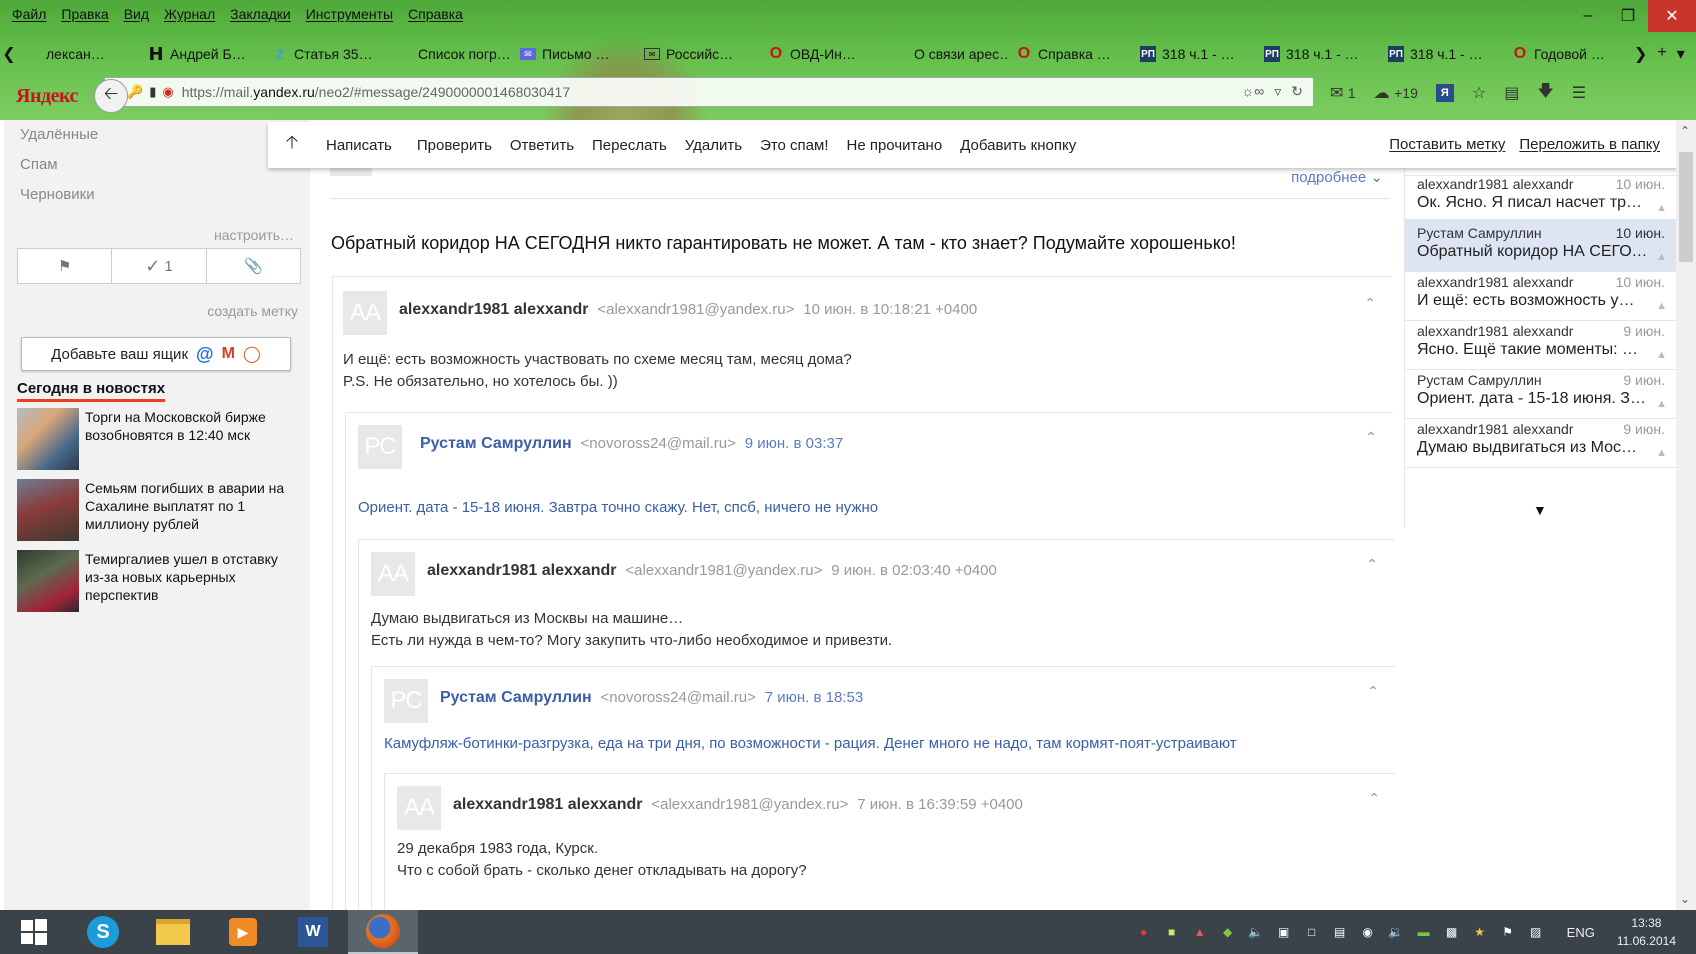 This screenshot has height=954, width=1696. What do you see at coordinates (1686, 207) in the screenshot?
I see `scroll-thumb` at bounding box center [1686, 207].